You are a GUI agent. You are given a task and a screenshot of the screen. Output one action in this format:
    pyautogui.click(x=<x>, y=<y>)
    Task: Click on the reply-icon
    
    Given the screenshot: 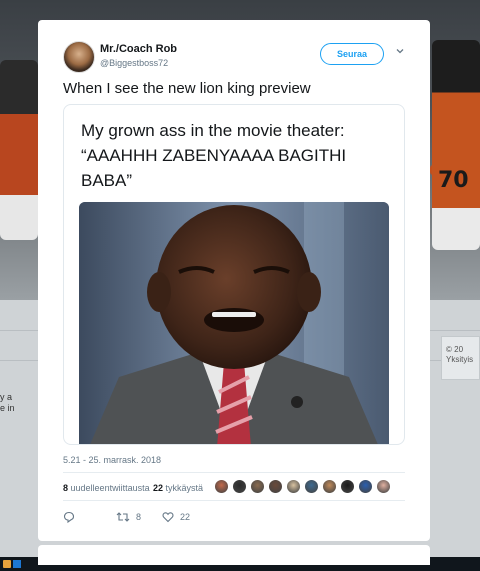 What is the action you would take?
    pyautogui.click(x=69, y=517)
    